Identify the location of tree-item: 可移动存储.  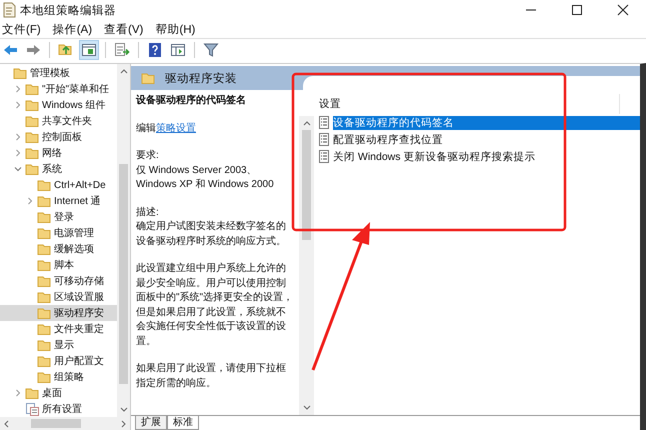
(58, 281).